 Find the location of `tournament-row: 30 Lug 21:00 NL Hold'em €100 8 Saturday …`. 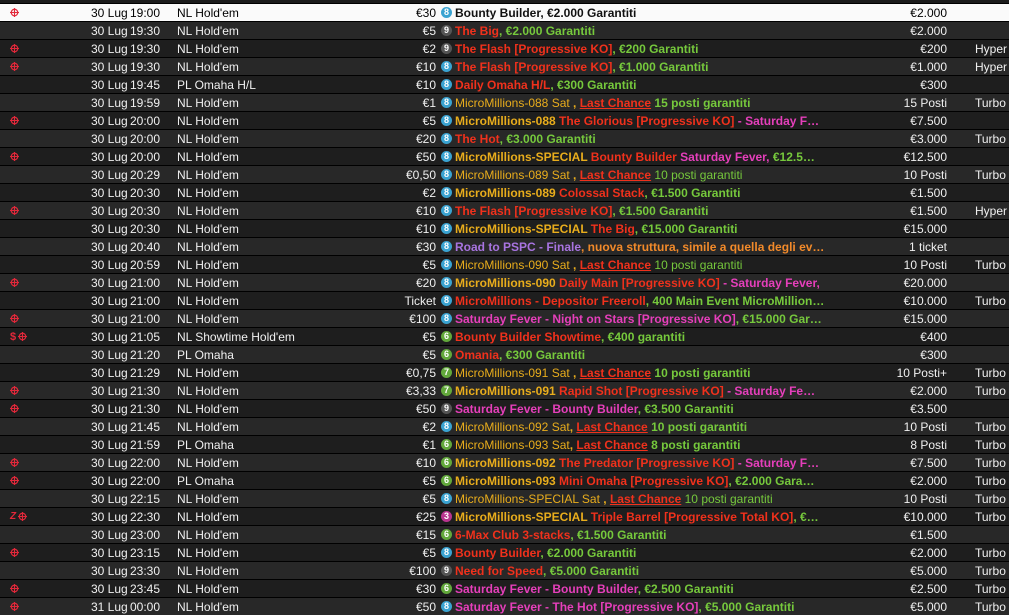

tournament-row: 30 Lug 21:00 NL Hold'em €100 8 Saturday … is located at coordinates (504, 318).